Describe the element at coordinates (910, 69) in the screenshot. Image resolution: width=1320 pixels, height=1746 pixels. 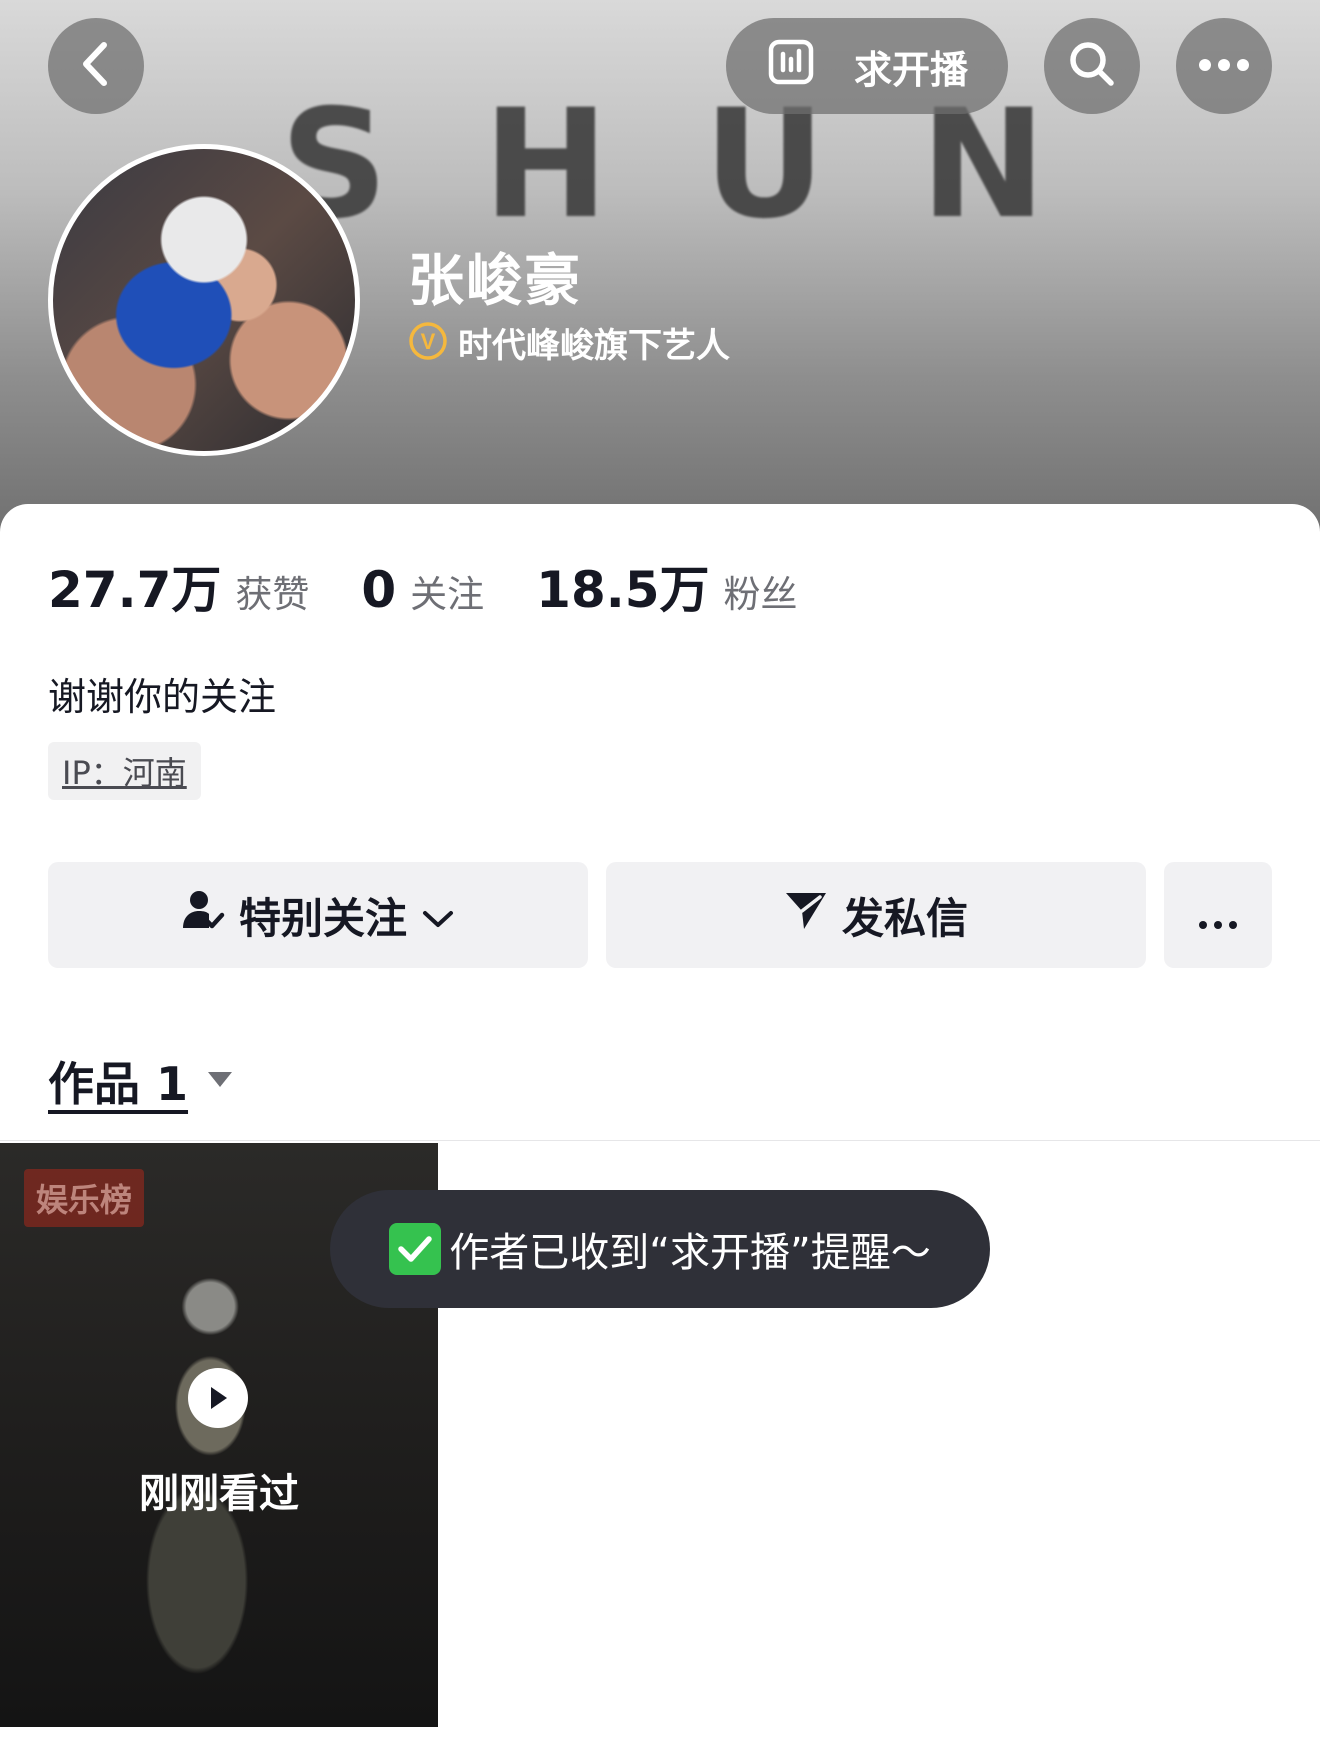
I see `request-live-label: 求开播` at that location.